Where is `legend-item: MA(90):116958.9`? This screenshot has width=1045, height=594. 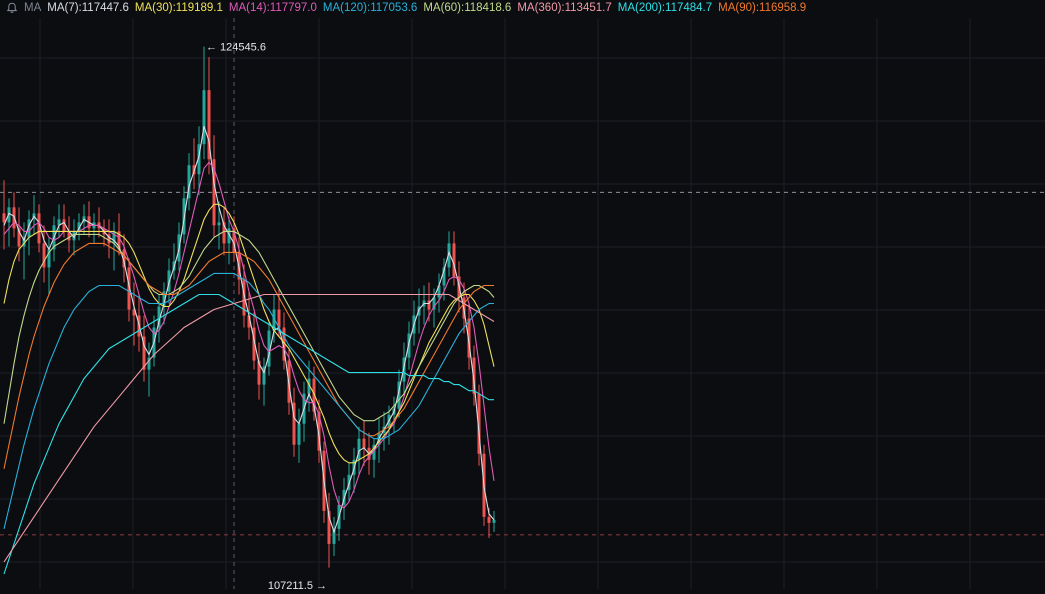
legend-item: MA(90):116958.9 is located at coordinates (762, 8).